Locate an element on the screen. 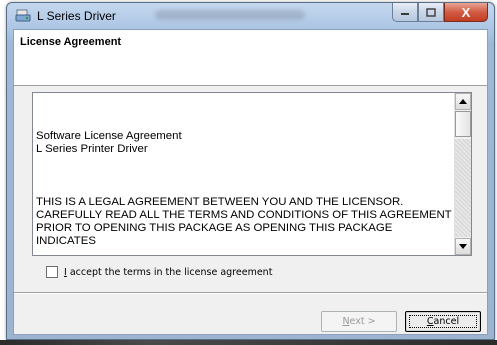 The width and height of the screenshot is (497, 345). vertical-scrollbar is located at coordinates (462, 174).